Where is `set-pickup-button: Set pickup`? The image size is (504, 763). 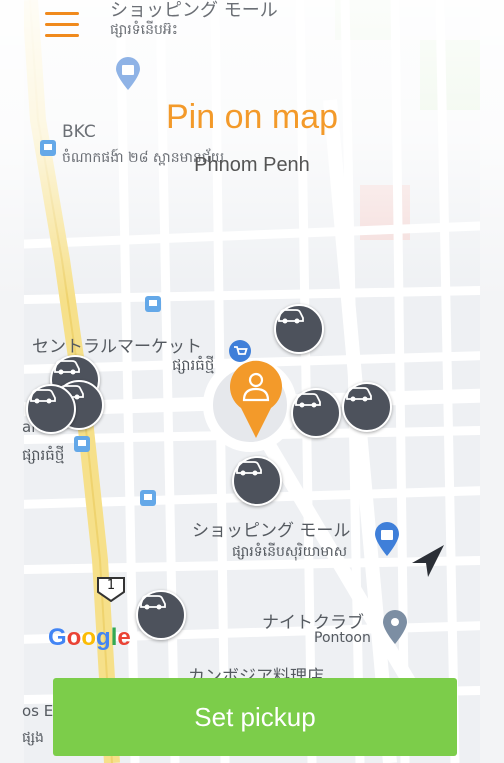 set-pickup-button: Set pickup is located at coordinates (255, 717).